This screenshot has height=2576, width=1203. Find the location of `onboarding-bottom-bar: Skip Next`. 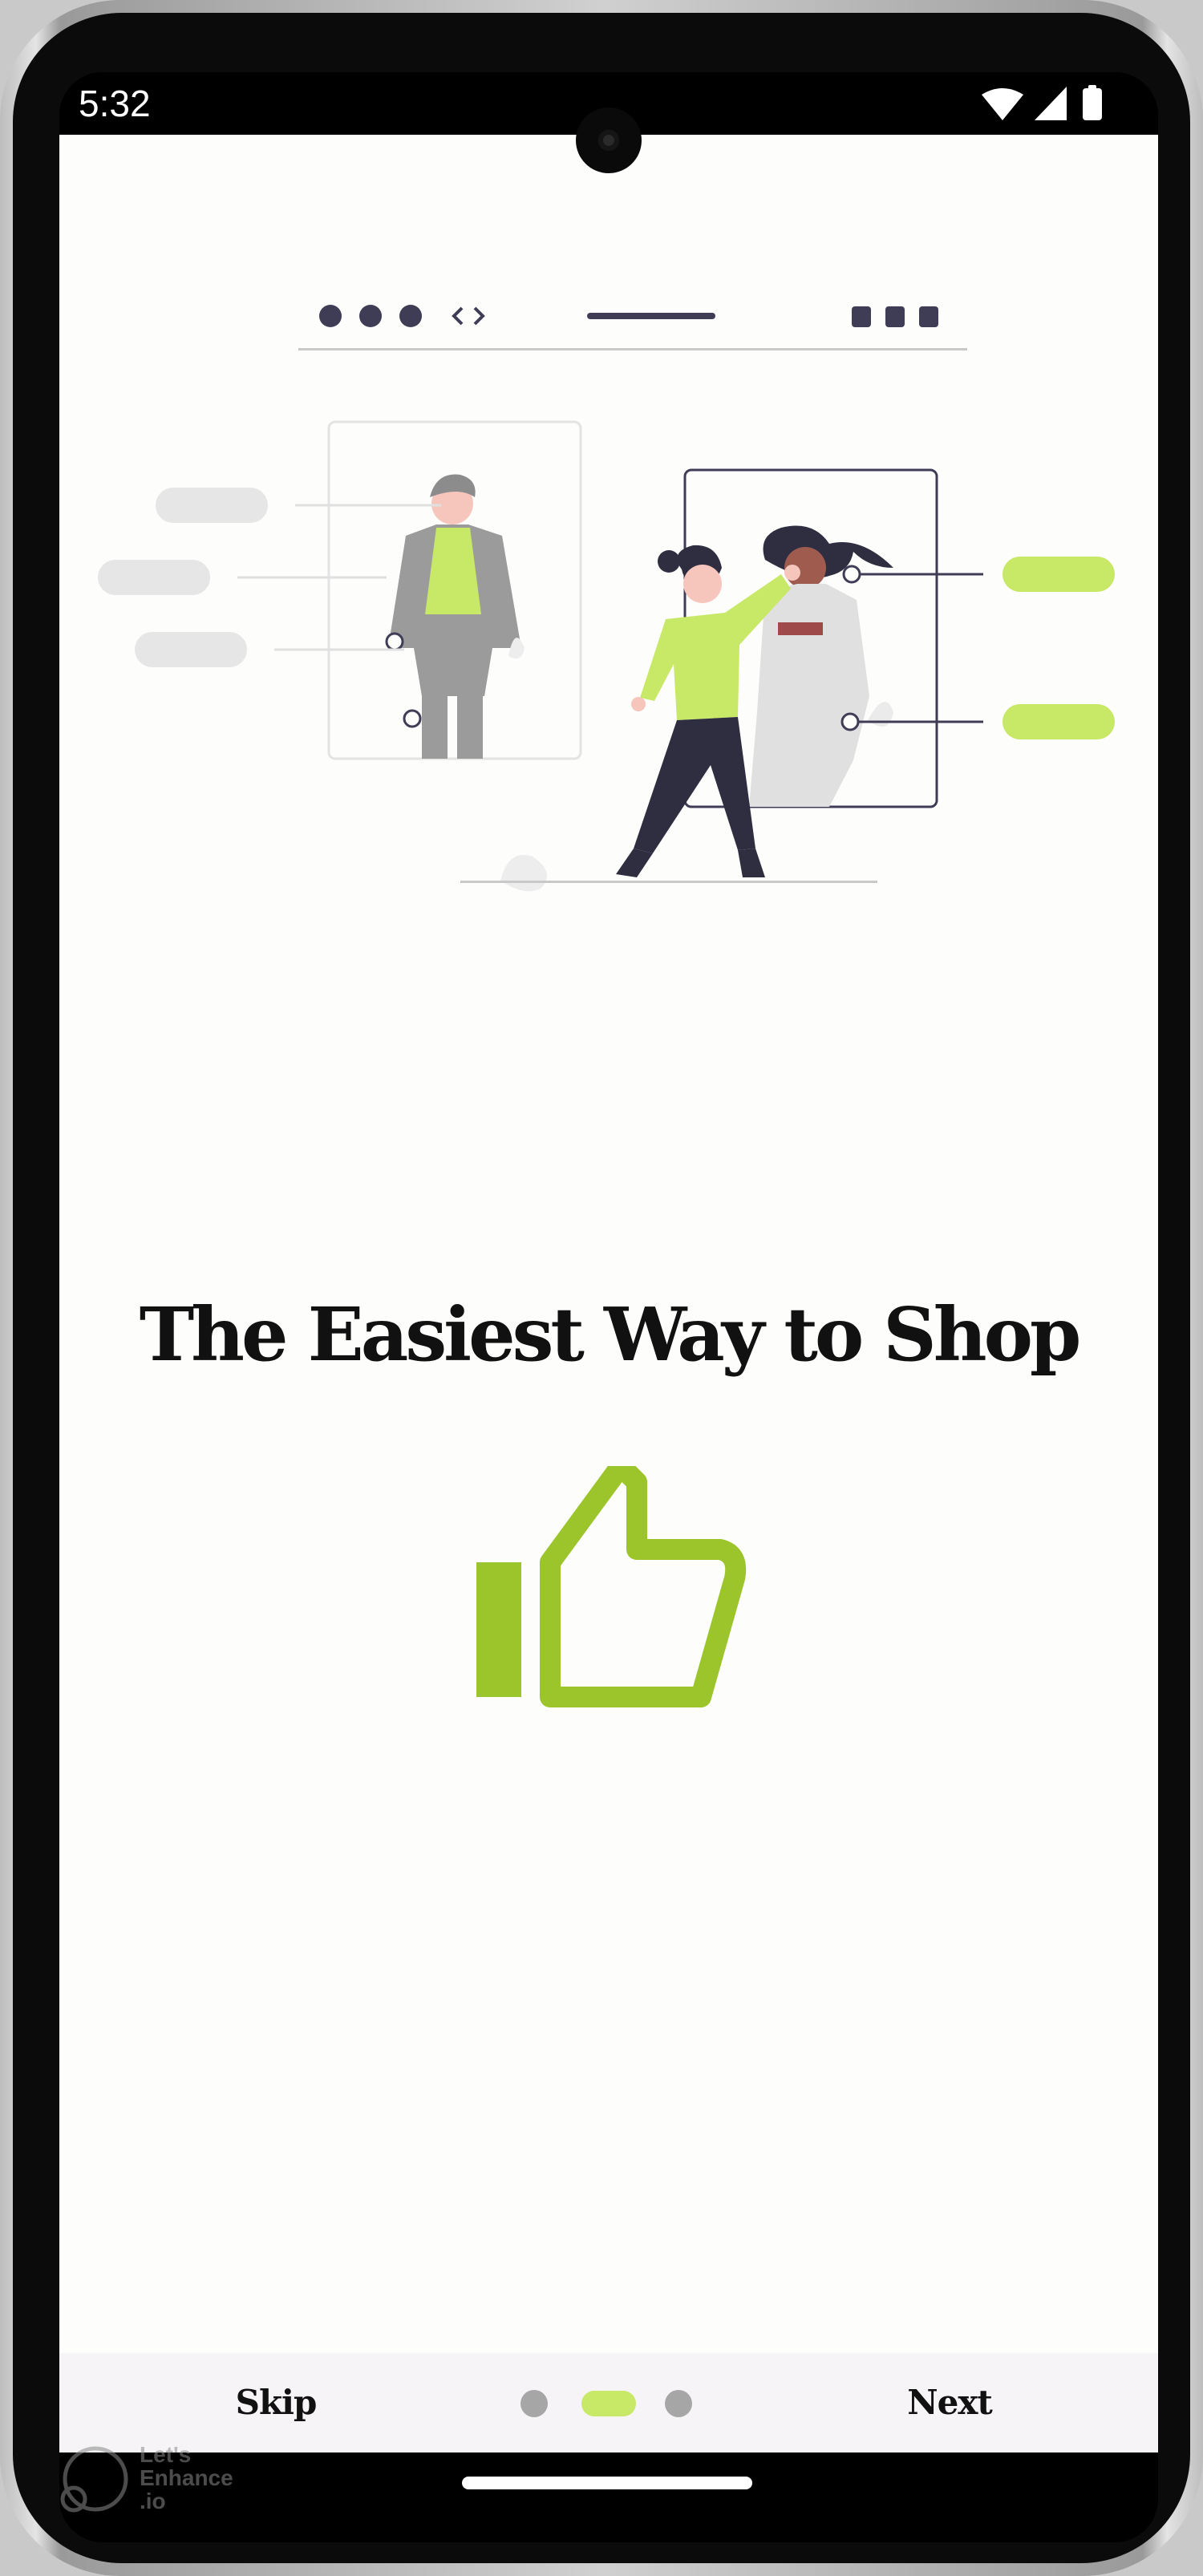

onboarding-bottom-bar: Skip Next is located at coordinates (609, 2402).